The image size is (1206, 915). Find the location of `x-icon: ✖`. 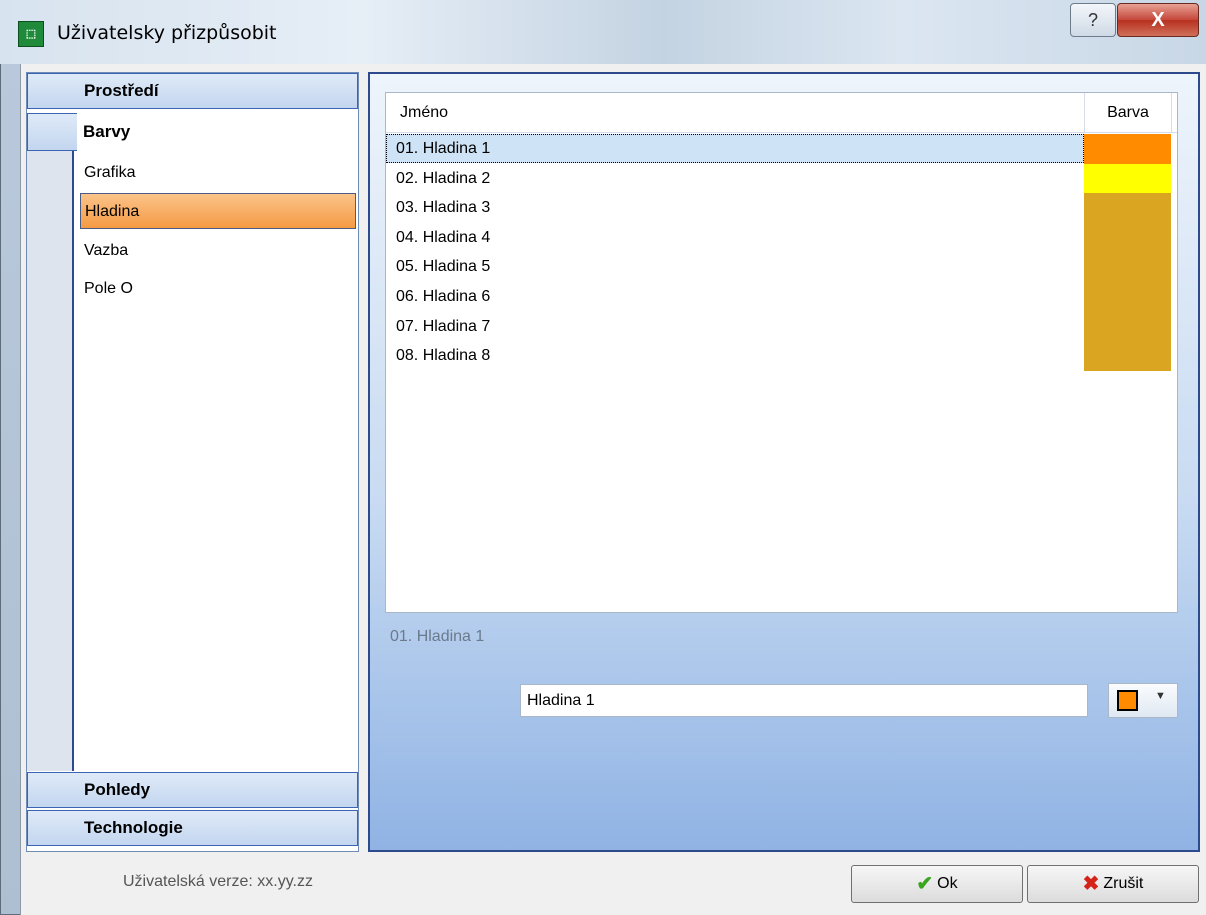

x-icon: ✖ is located at coordinates (1091, 884).